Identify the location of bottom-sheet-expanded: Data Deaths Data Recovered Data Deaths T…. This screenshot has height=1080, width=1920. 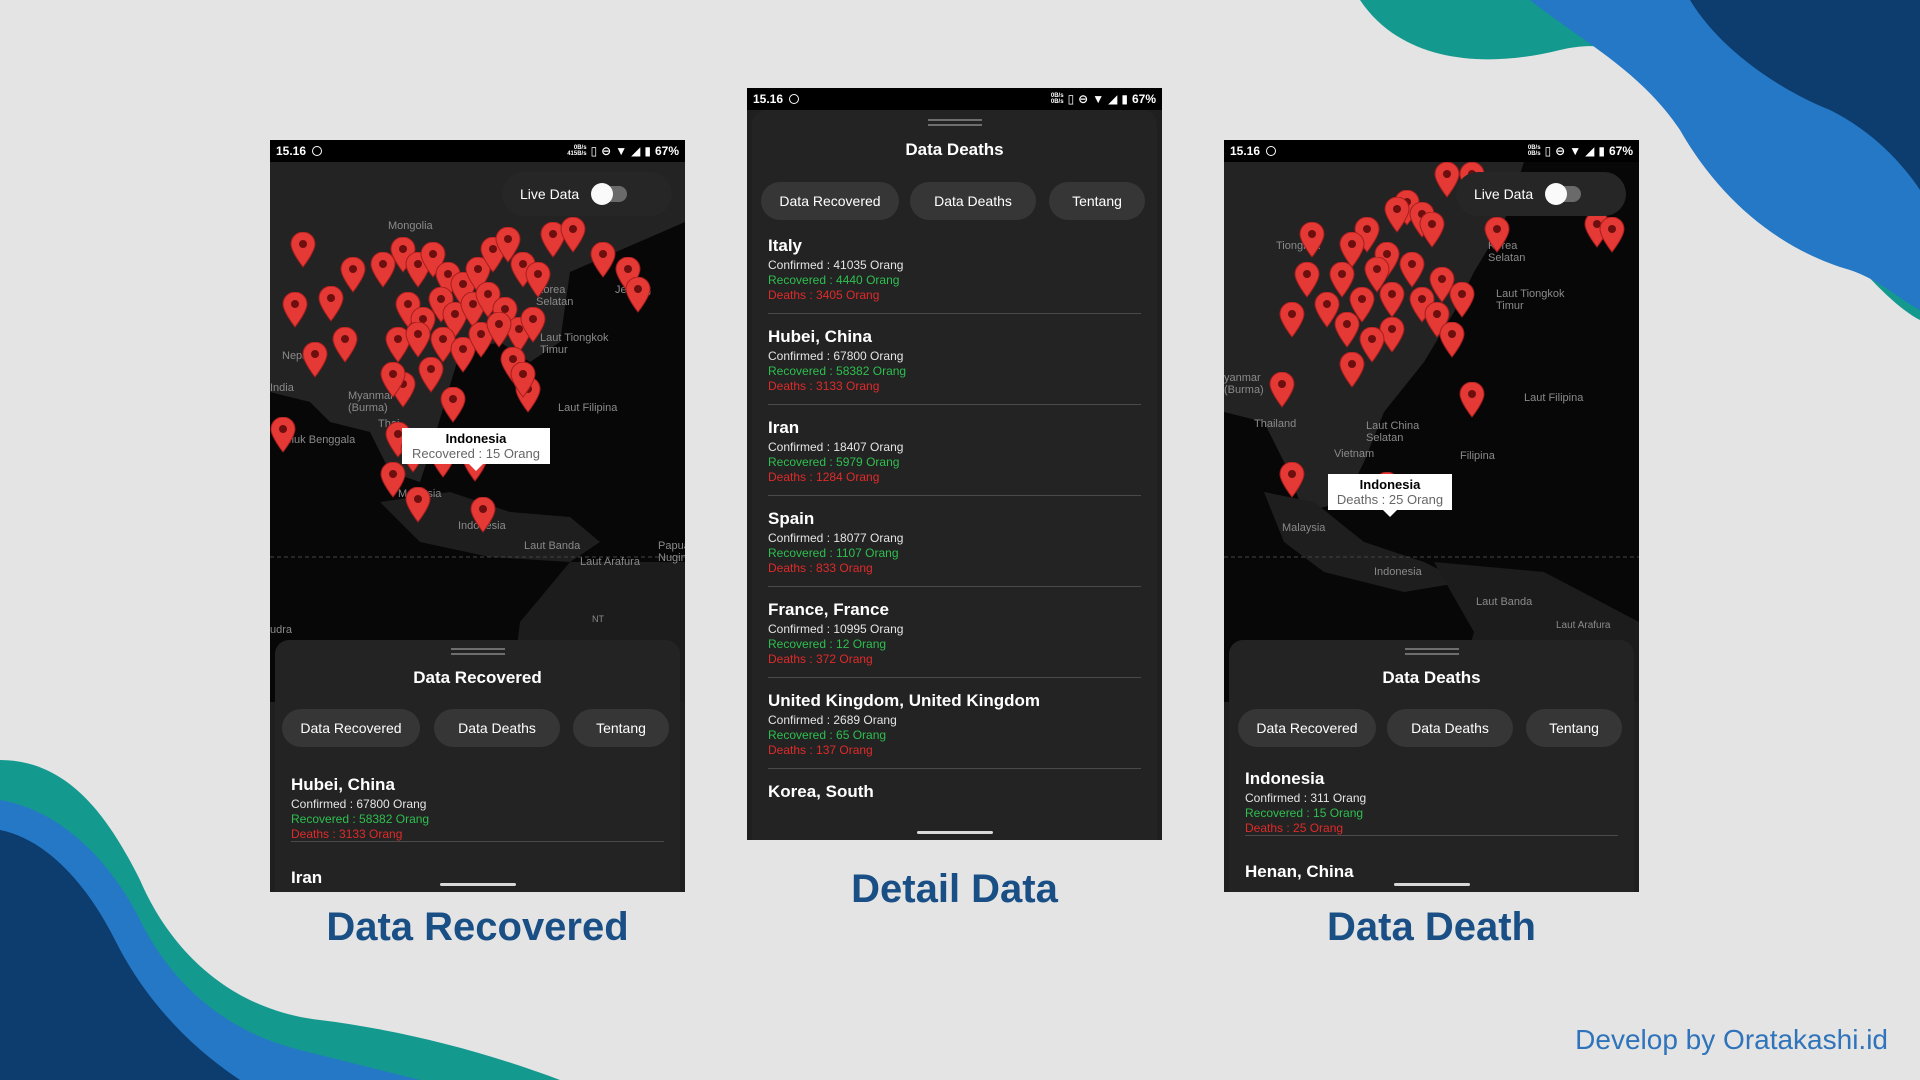
(954, 475).